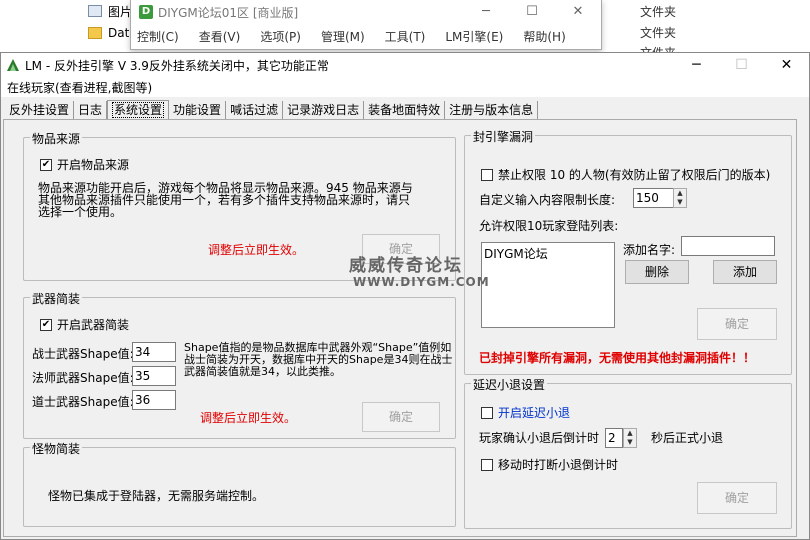 Image resolution: width=810 pixels, height=540 pixels. Describe the element at coordinates (95, 11) in the screenshot. I see `image-folder-icon` at that location.